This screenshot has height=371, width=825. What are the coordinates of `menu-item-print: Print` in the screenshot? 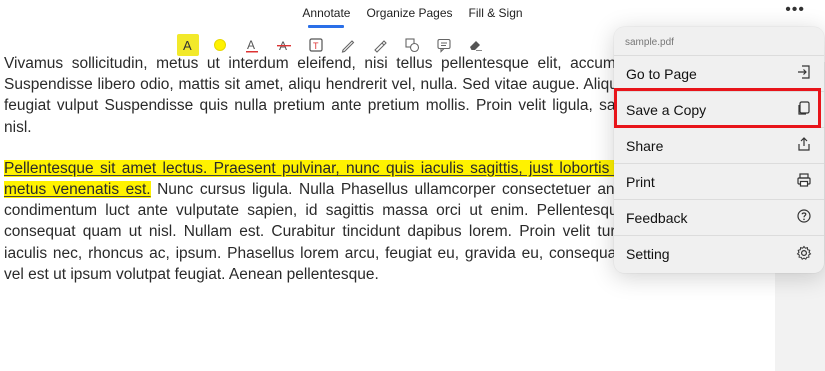 It's located at (719, 182).